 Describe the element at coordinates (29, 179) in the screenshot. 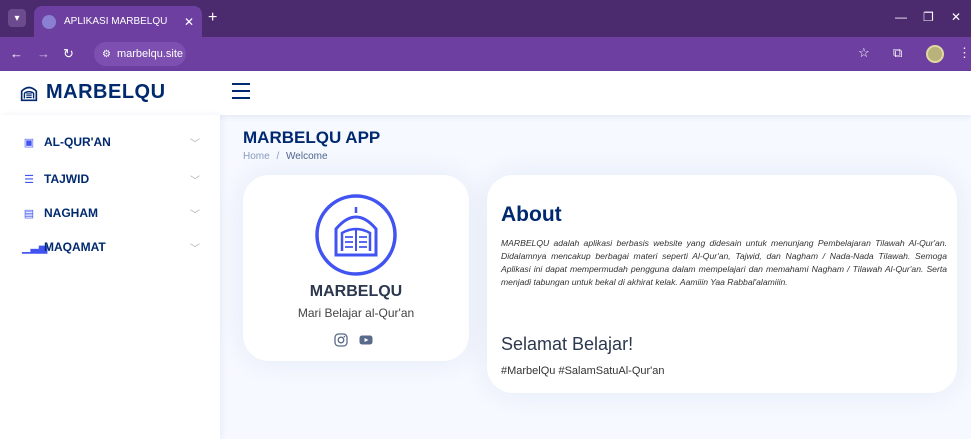

I see `document-icon: ☰` at that location.